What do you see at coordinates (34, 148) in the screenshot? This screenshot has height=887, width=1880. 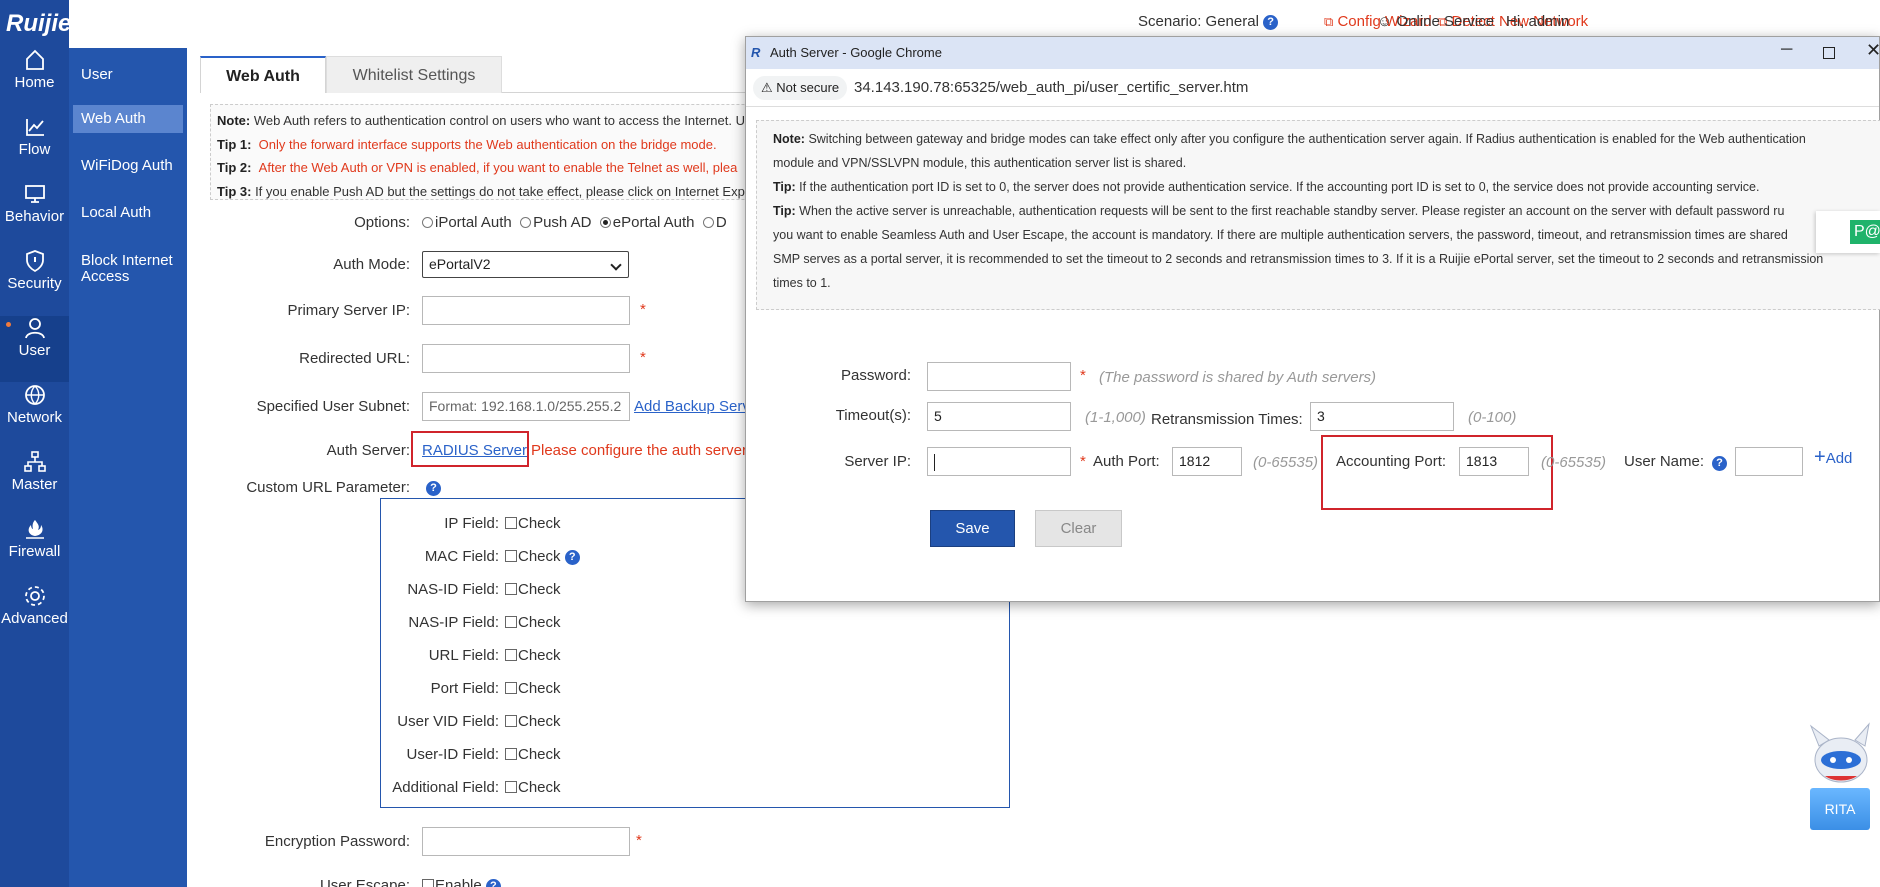 I see `nav-flow: Flow` at bounding box center [34, 148].